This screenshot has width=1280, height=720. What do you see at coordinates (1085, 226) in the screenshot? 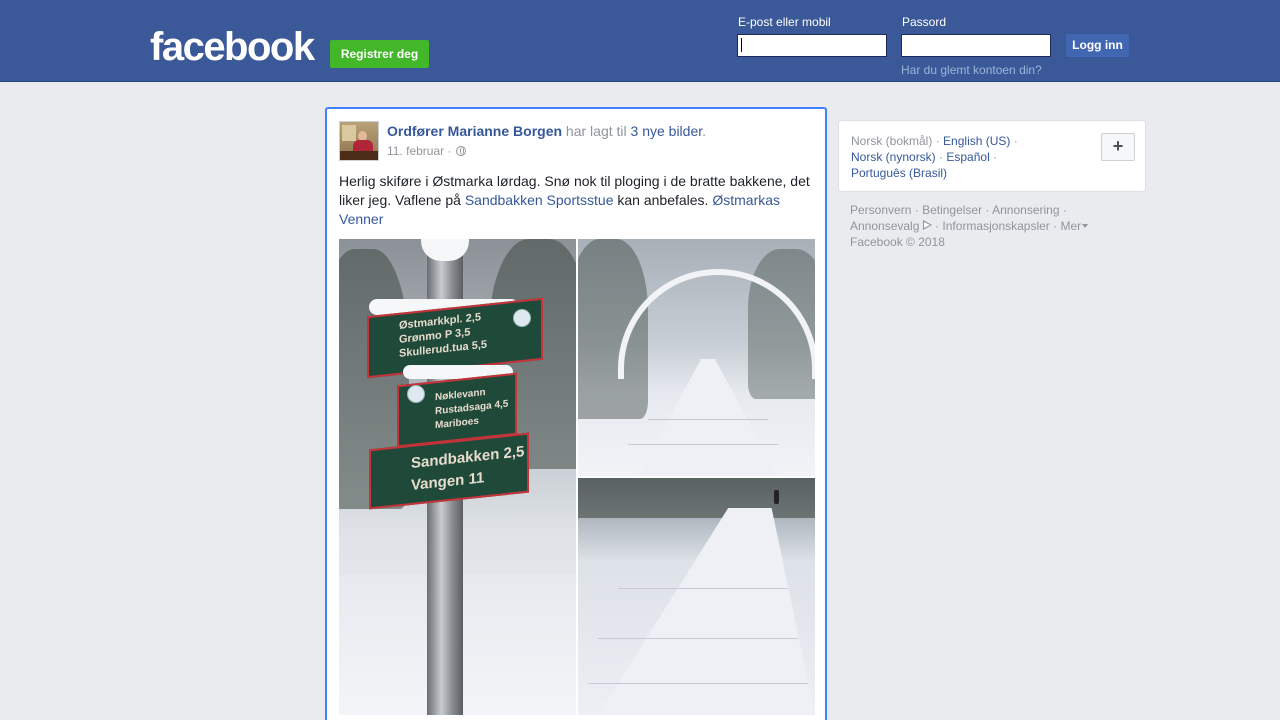
I see `caret-down-icon` at bounding box center [1085, 226].